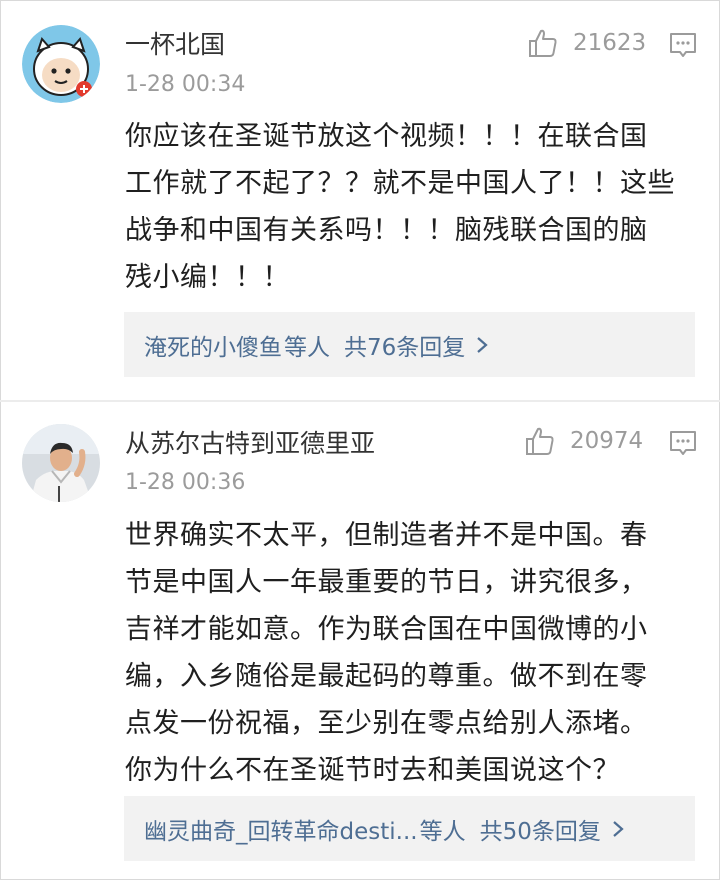  I want to click on username: 从苏尔古特到亚德里亚, so click(250, 444).